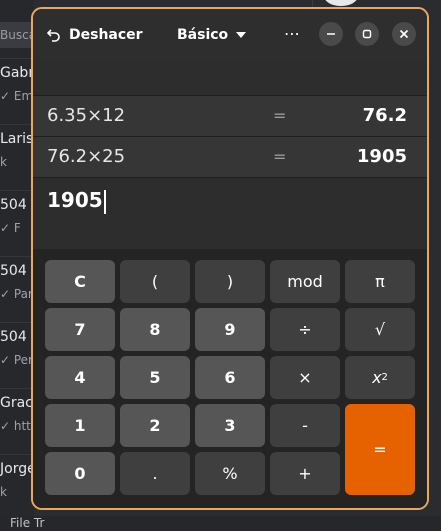  I want to click on maximize-icon, so click(367, 34).